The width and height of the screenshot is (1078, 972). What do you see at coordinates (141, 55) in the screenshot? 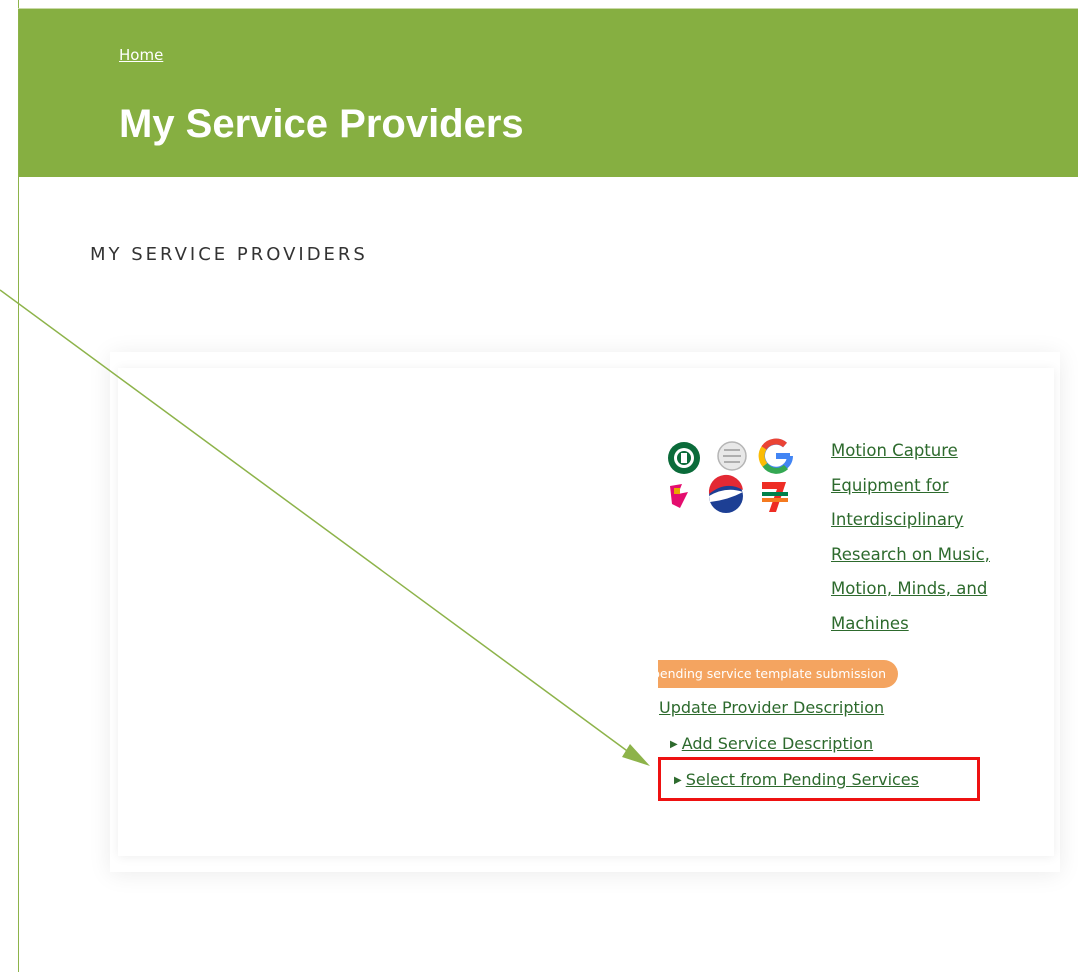
I see `breadcrumb-home-link: Home` at bounding box center [141, 55].